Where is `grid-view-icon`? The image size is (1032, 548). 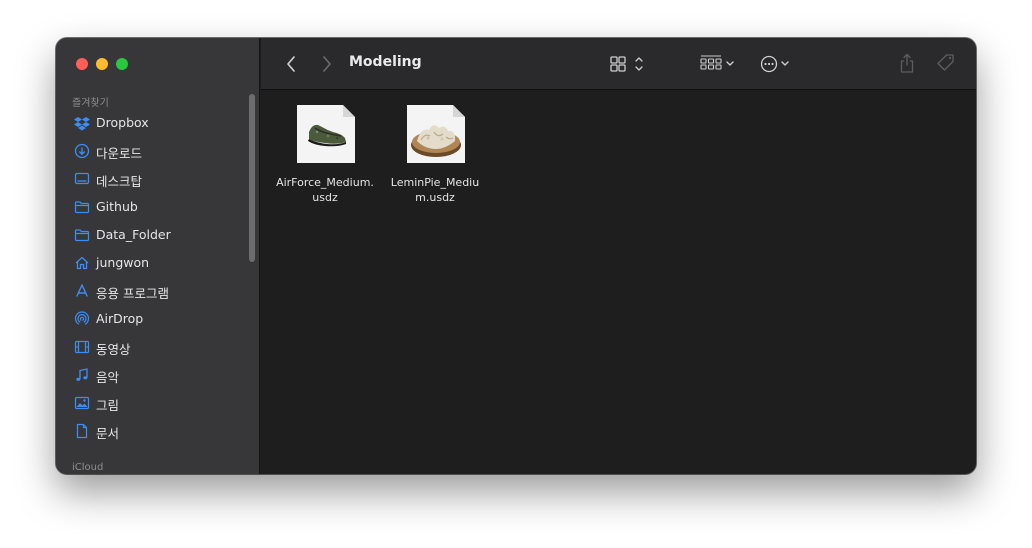 grid-view-icon is located at coordinates (629, 64).